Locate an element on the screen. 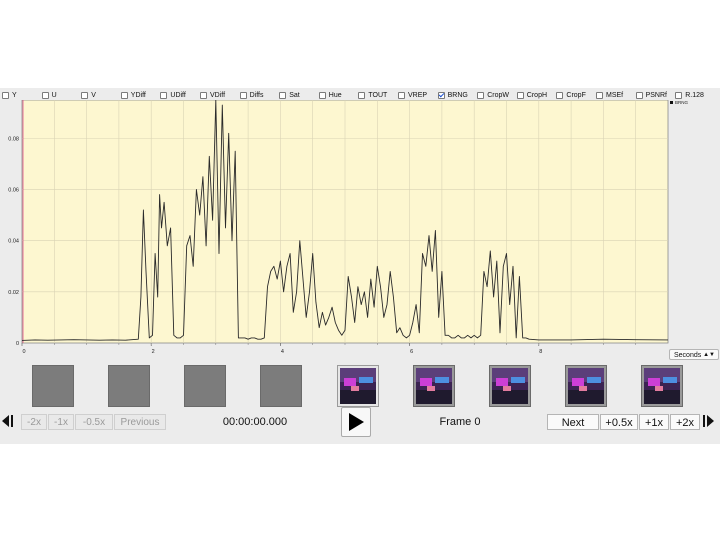  filter-checkbox-vdiff: VDiff is located at coordinates (212, 95).